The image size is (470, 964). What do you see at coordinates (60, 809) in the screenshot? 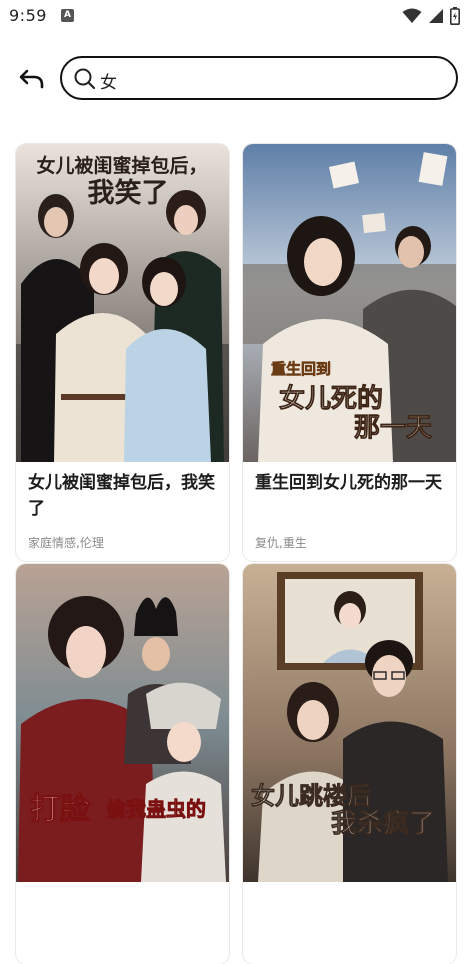
I see `poster-title-line-1: 打脸` at bounding box center [60, 809].